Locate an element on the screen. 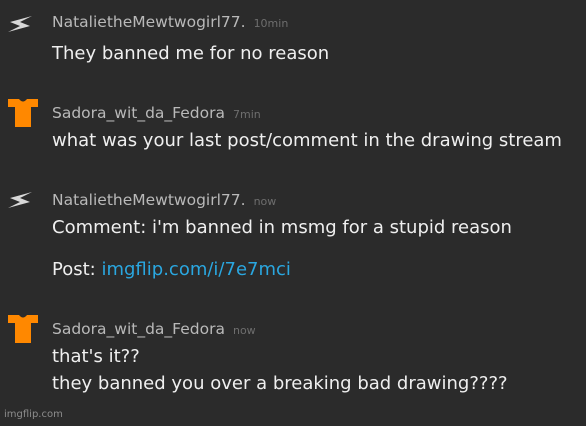 Image resolution: width=586 pixels, height=426 pixels. comment-text: They banned me for no reason is located at coordinates (191, 53).